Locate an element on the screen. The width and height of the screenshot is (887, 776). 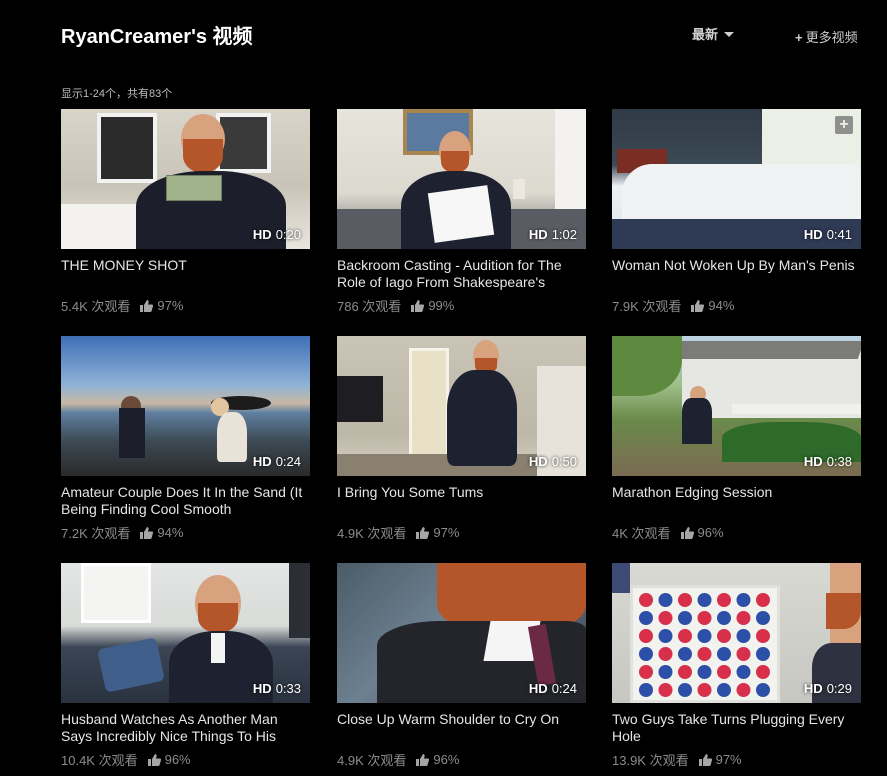
video-meta: 4K 次观看 96% is located at coordinates (736, 532).